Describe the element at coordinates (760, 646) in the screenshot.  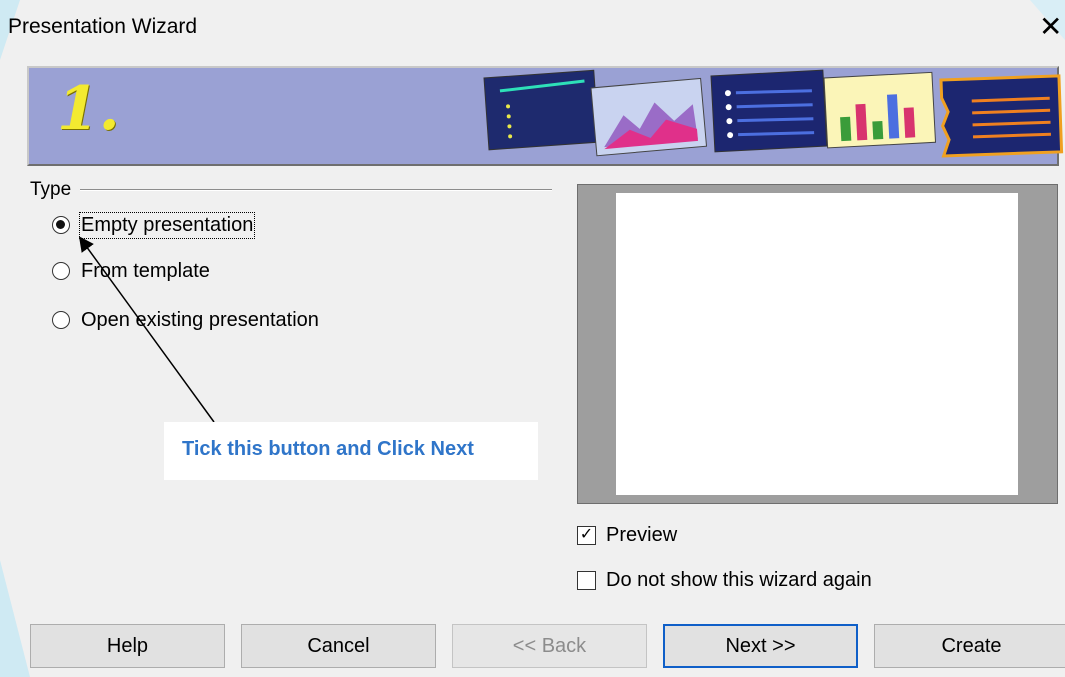
I see `next-button: Next >>` at that location.